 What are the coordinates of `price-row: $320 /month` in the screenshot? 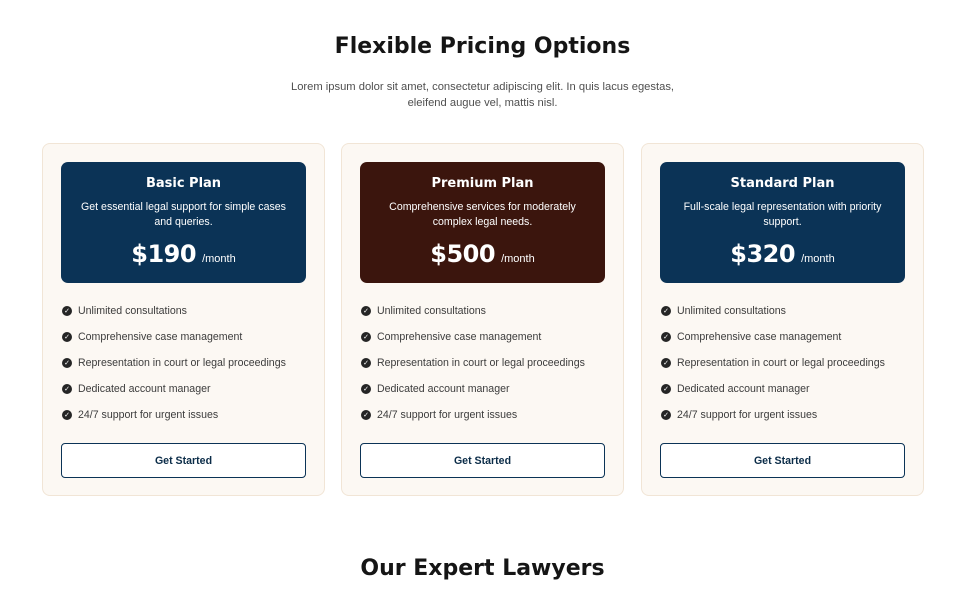 It's located at (782, 254).